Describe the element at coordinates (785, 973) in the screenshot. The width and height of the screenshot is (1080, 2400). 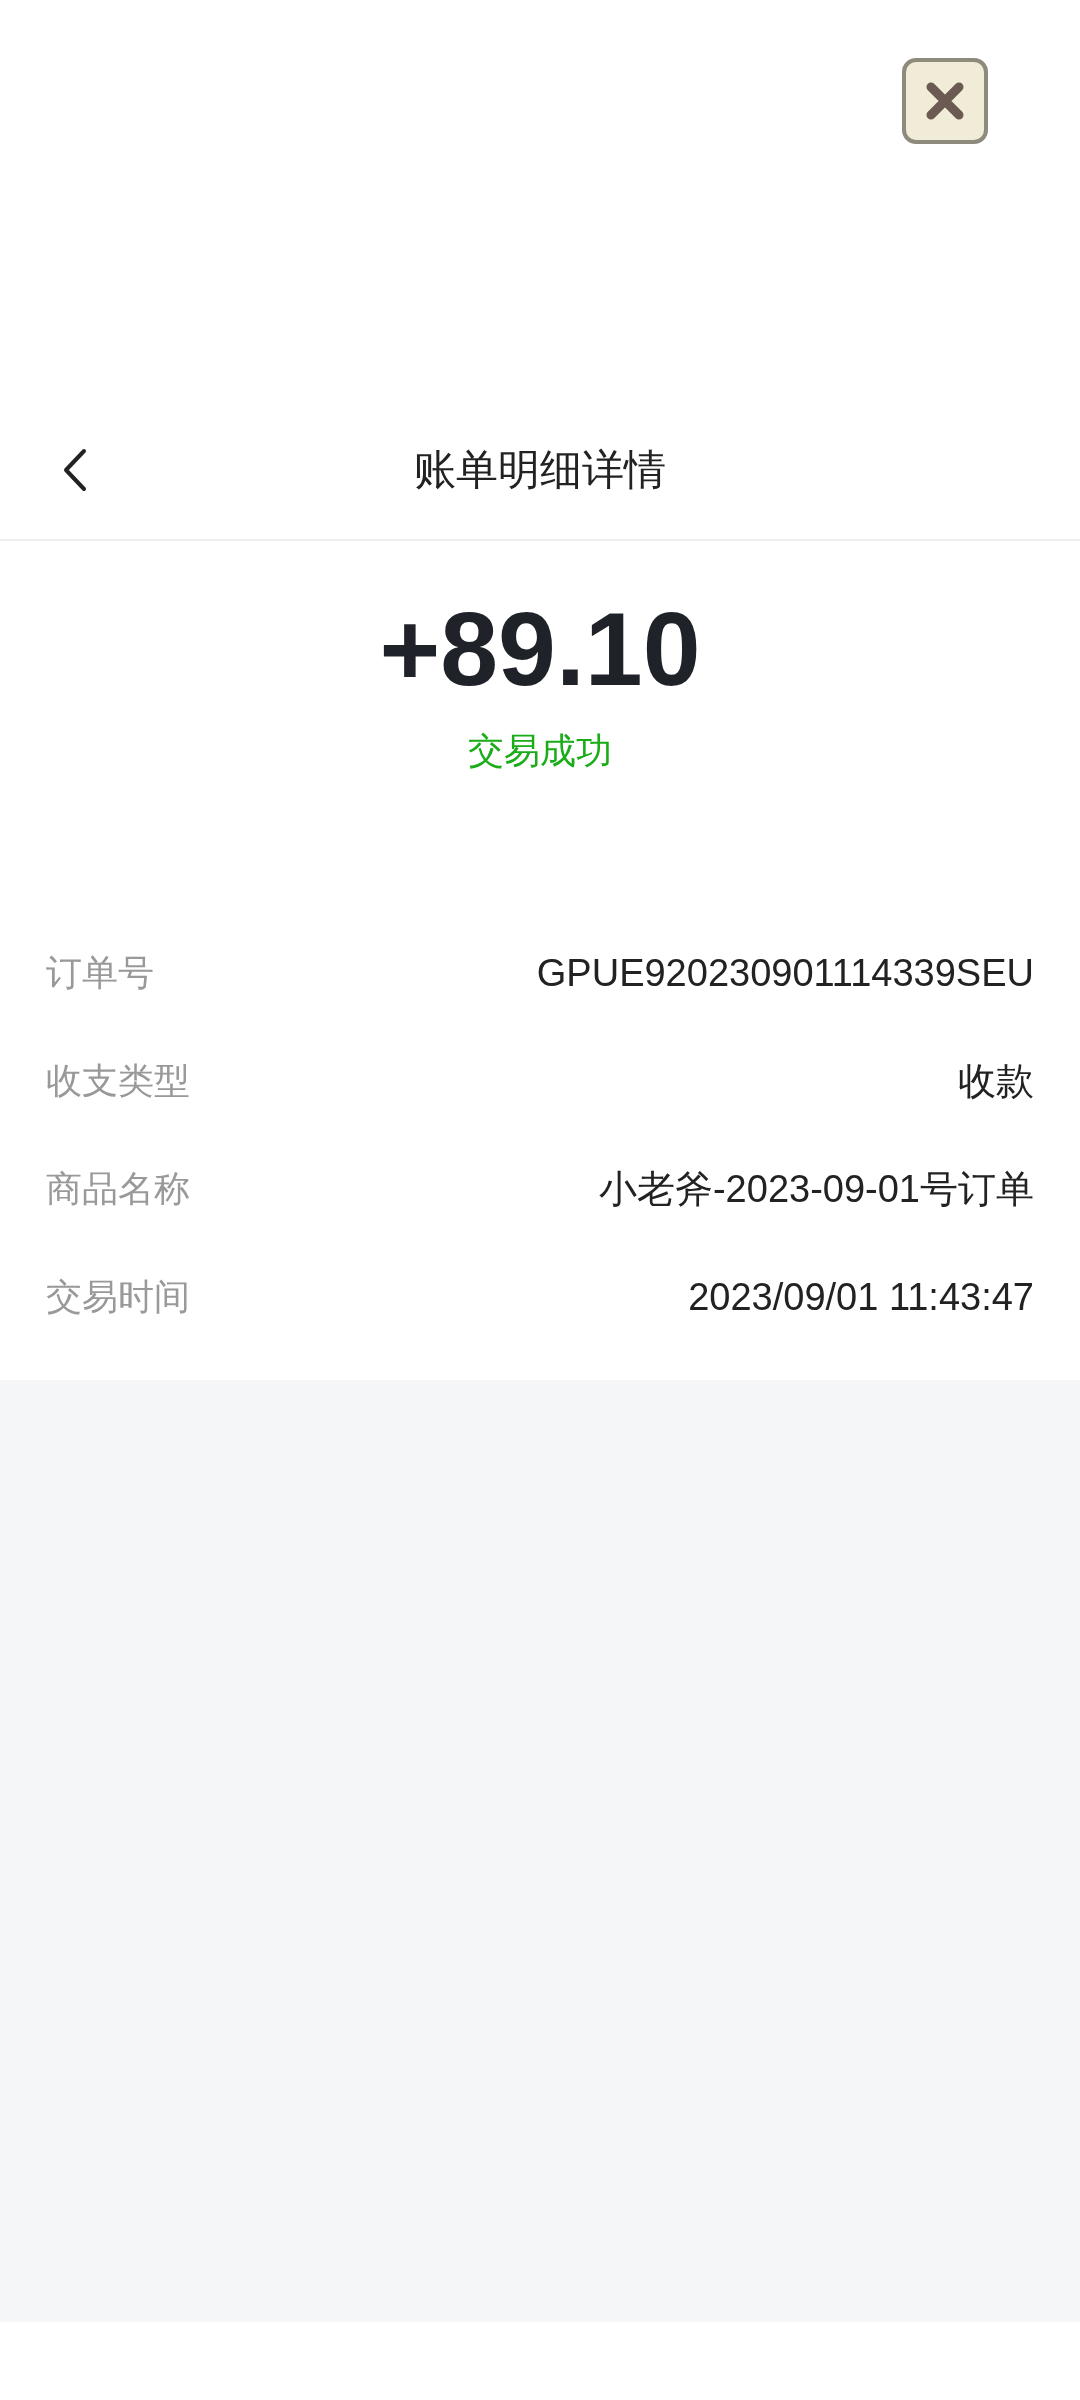
I see `detail-value: GPUE920230901114339SEU` at that location.